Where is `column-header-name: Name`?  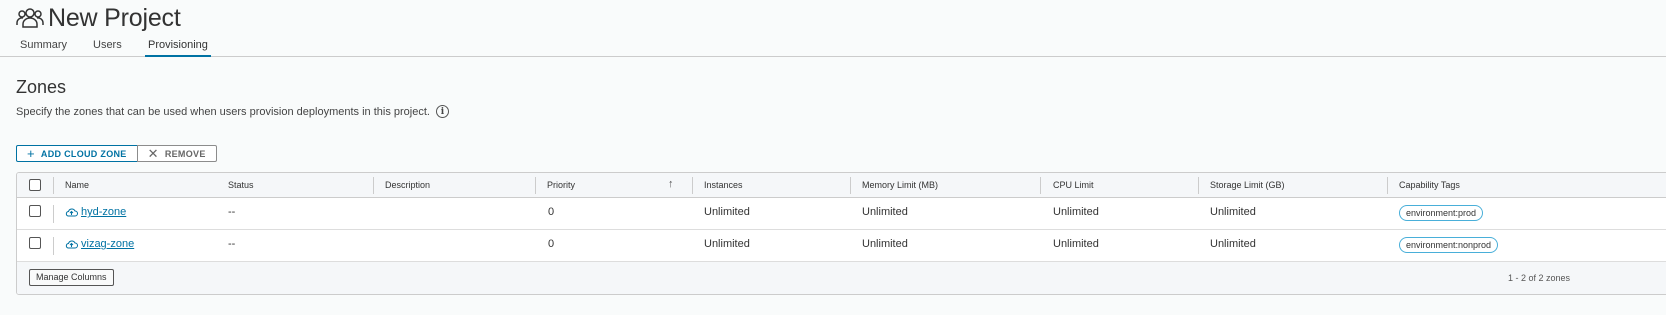
column-header-name: Name is located at coordinates (77, 185).